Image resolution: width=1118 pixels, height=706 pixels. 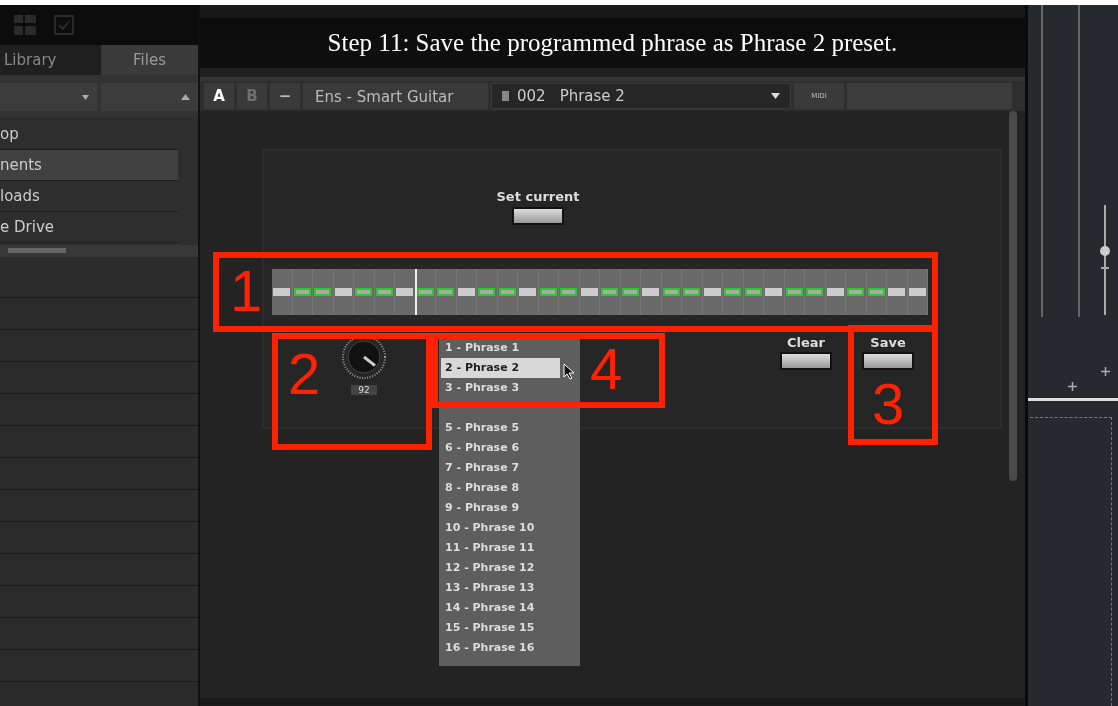 What do you see at coordinates (510, 488) in the screenshot?
I see `menu-item: 8 - Phrase 8` at bounding box center [510, 488].